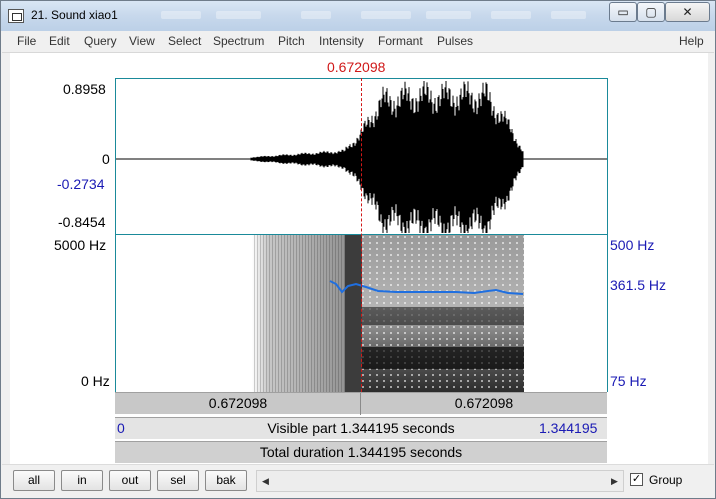 This screenshot has width=716, height=499. I want to click on window-title: 21. Sound xiao1, so click(74, 15).